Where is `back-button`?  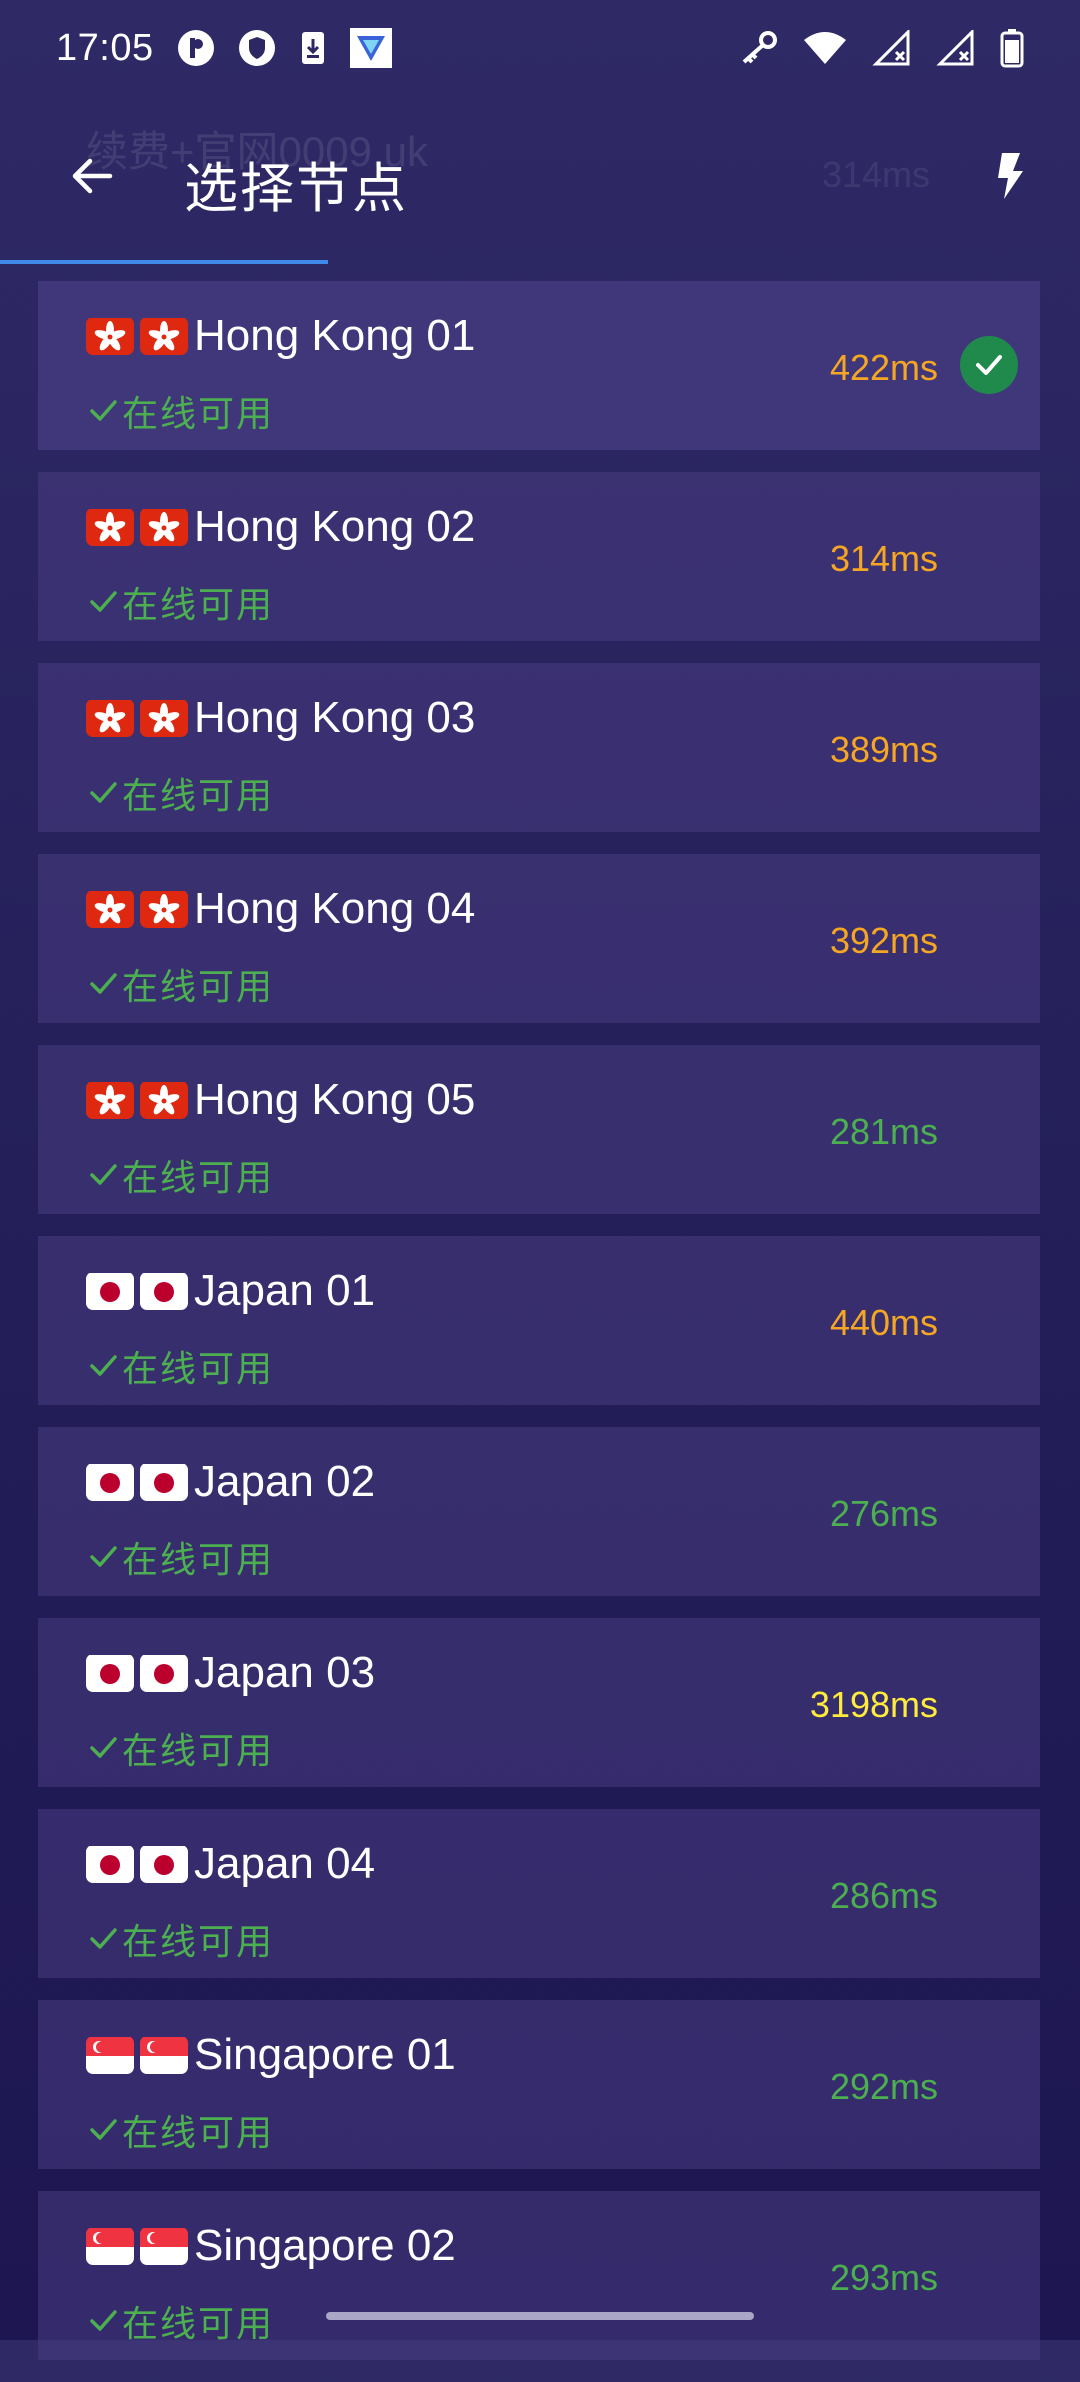
back-button is located at coordinates (92, 178).